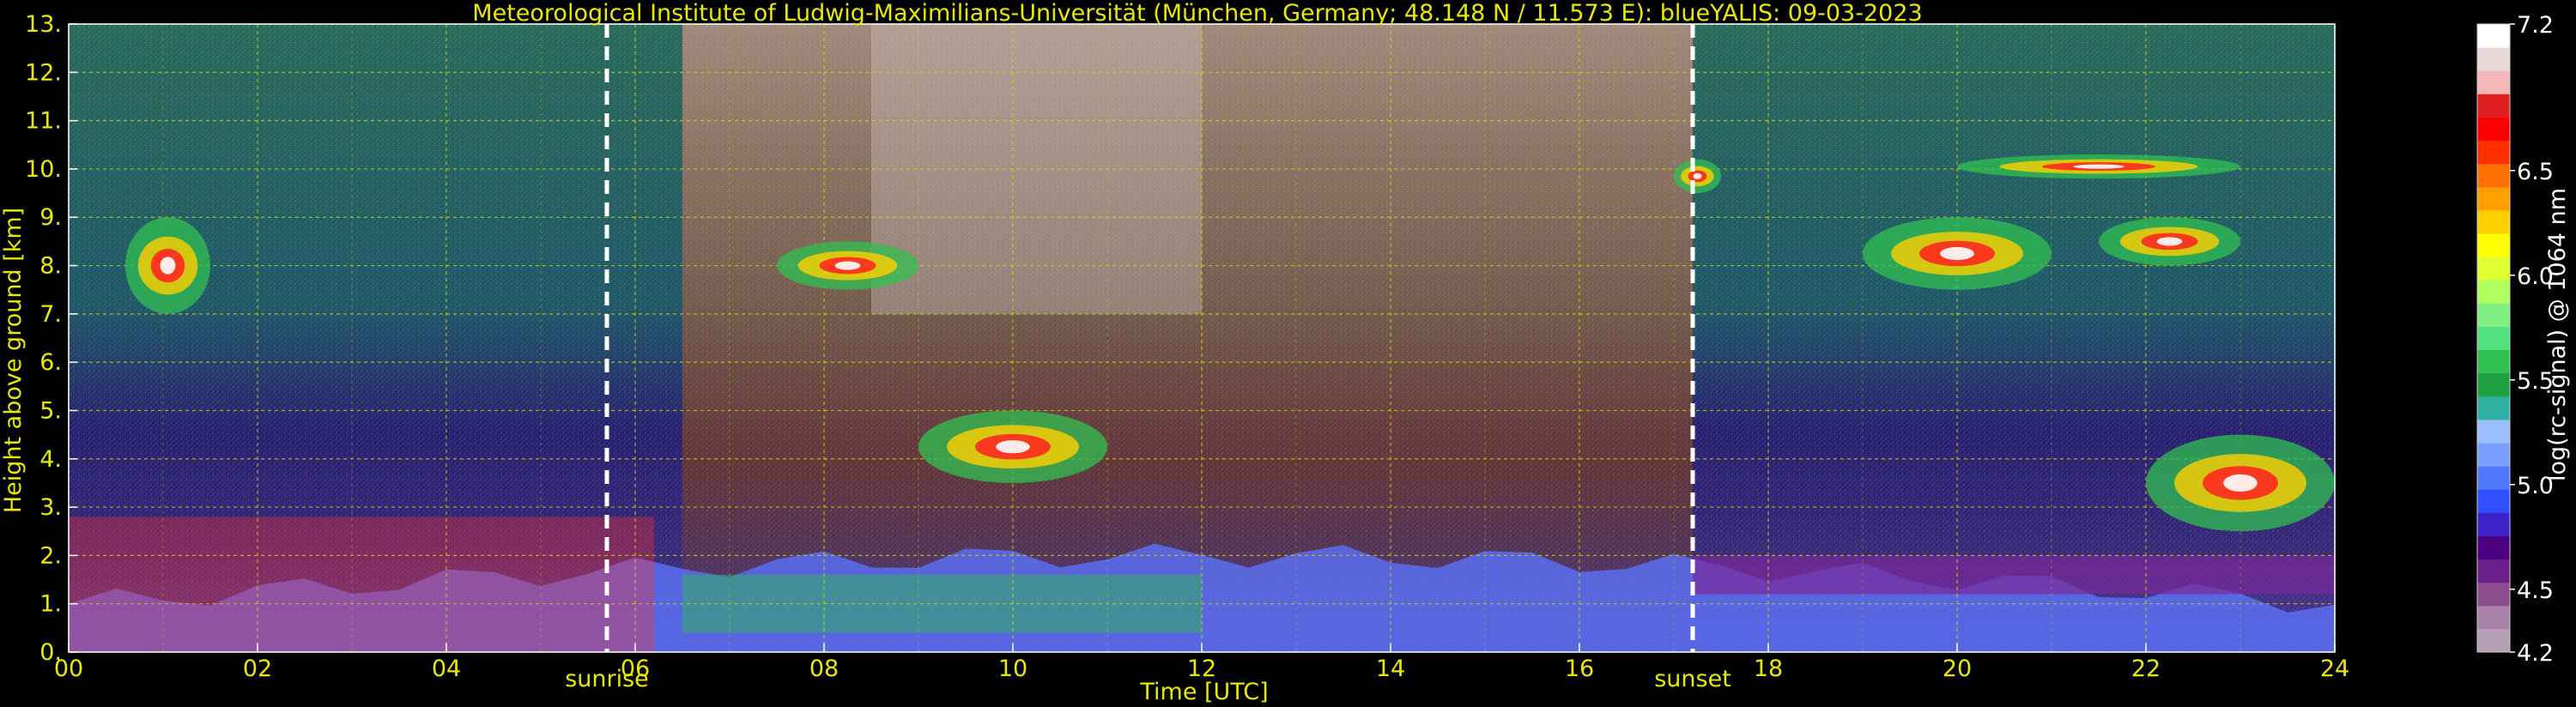  I want to click on y-tick-label: 0., so click(50, 653).